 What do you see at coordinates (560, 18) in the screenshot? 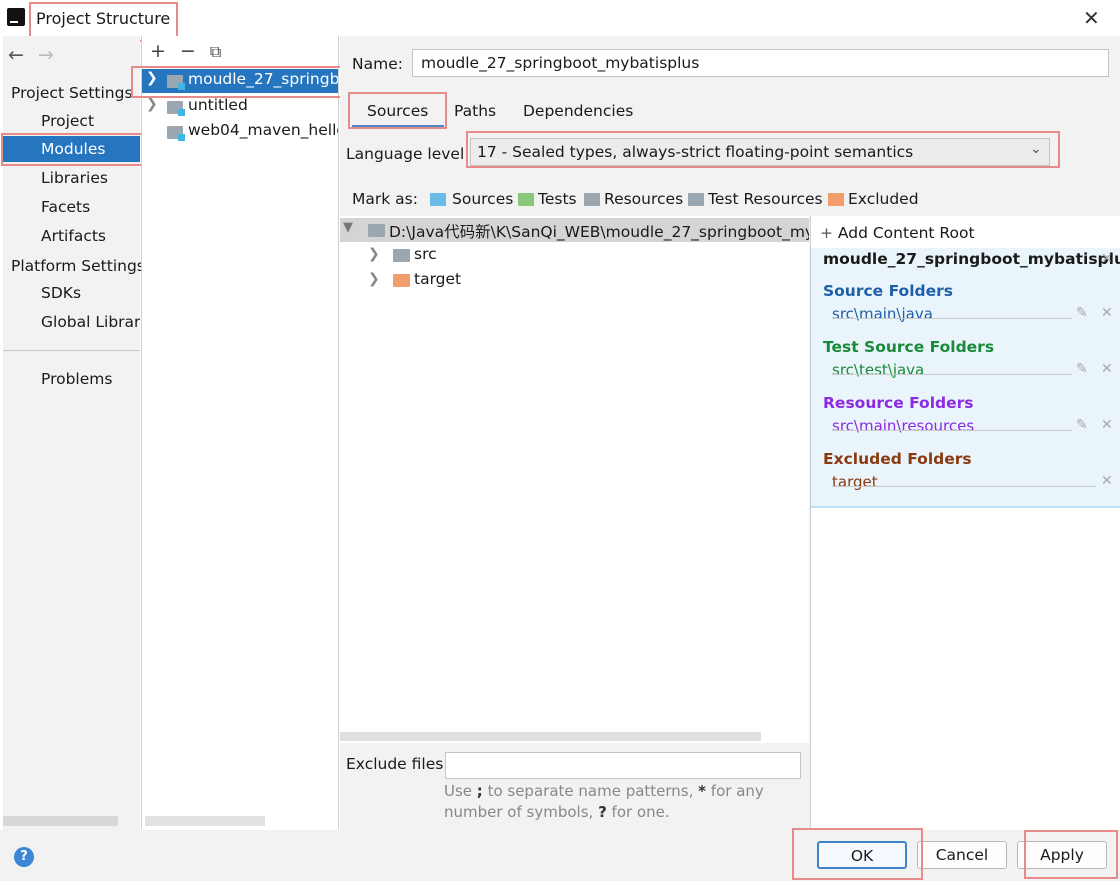
I see `title-bar: Project Structure ✕` at bounding box center [560, 18].